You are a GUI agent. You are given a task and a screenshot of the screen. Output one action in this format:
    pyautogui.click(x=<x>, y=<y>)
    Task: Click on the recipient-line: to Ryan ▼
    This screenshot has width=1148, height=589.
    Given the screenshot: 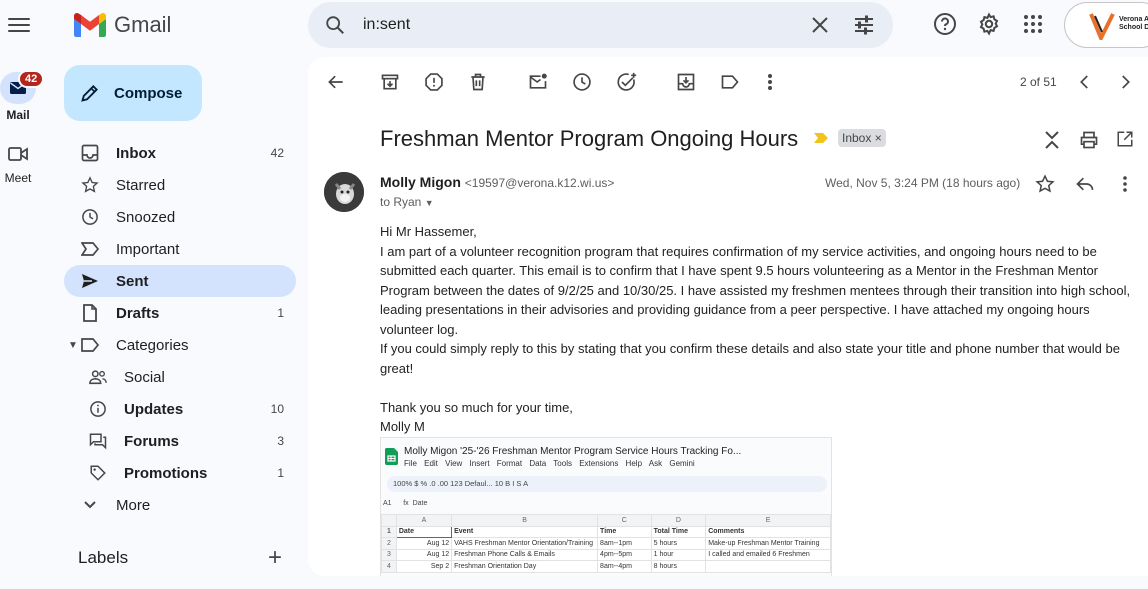 What is the action you would take?
    pyautogui.click(x=407, y=202)
    